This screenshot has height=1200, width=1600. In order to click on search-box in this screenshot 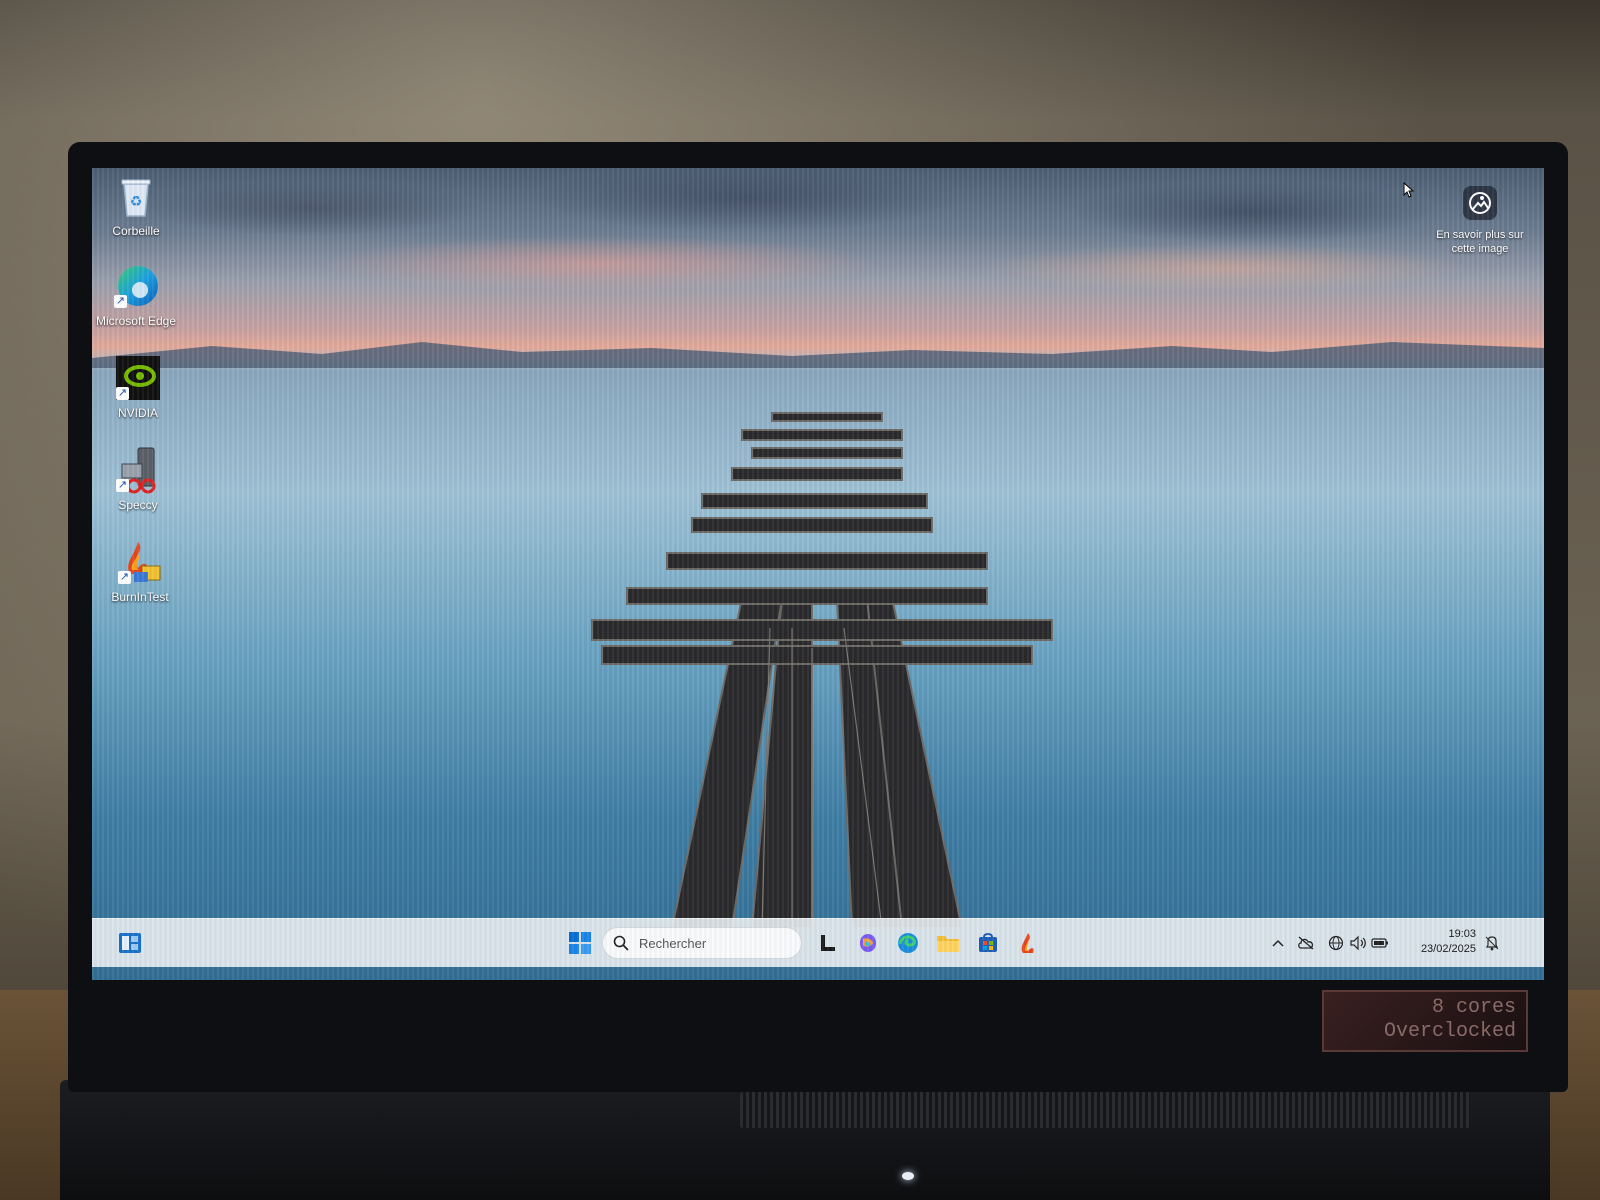, I will do `click(702, 943)`.